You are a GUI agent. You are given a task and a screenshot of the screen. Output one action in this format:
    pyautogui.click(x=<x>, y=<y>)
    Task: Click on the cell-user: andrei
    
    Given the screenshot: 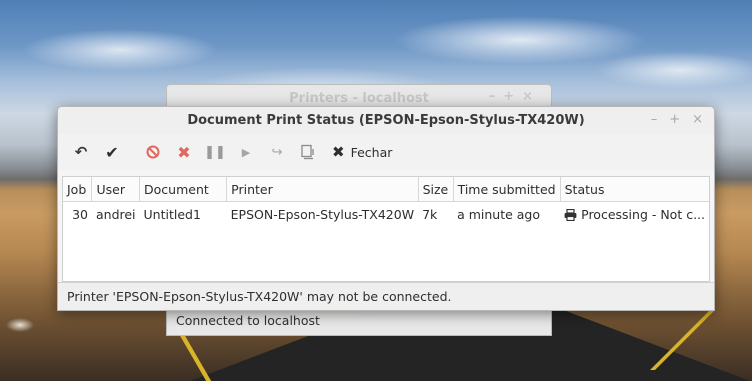 What is the action you would take?
    pyautogui.click(x=115, y=214)
    